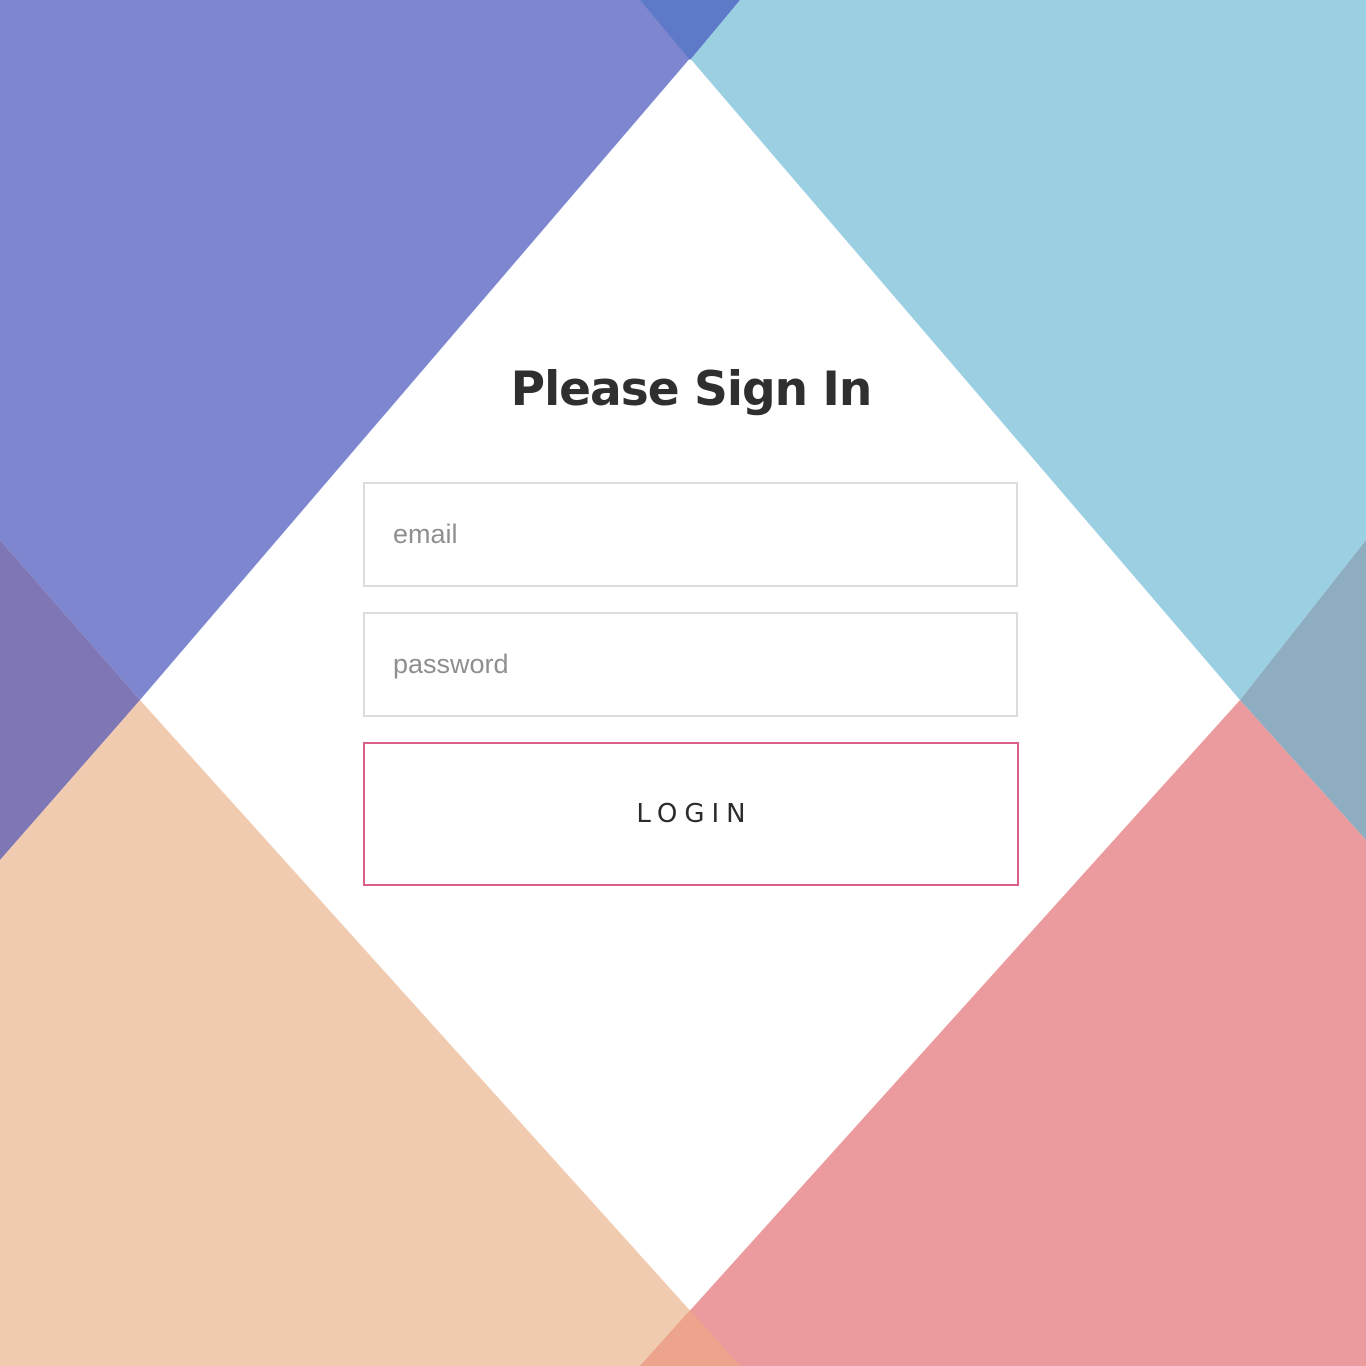 Image resolution: width=1366 pixels, height=1366 pixels. Describe the element at coordinates (690, 534) in the screenshot. I see `email-field` at that location.